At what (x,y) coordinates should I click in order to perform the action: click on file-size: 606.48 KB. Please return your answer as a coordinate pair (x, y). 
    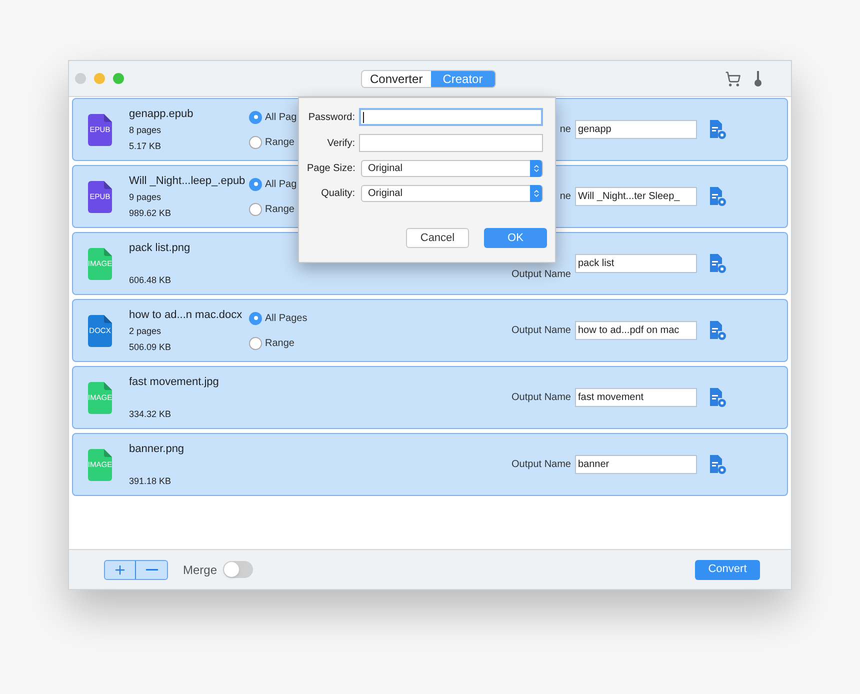
    Looking at the image, I should click on (150, 280).